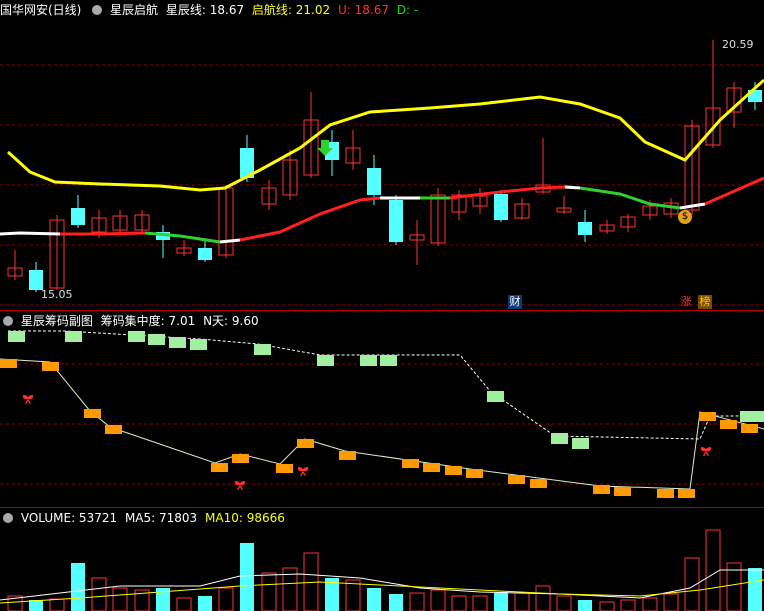  What do you see at coordinates (705, 302) in the screenshot?
I see `rank-tag: 榜` at bounding box center [705, 302].